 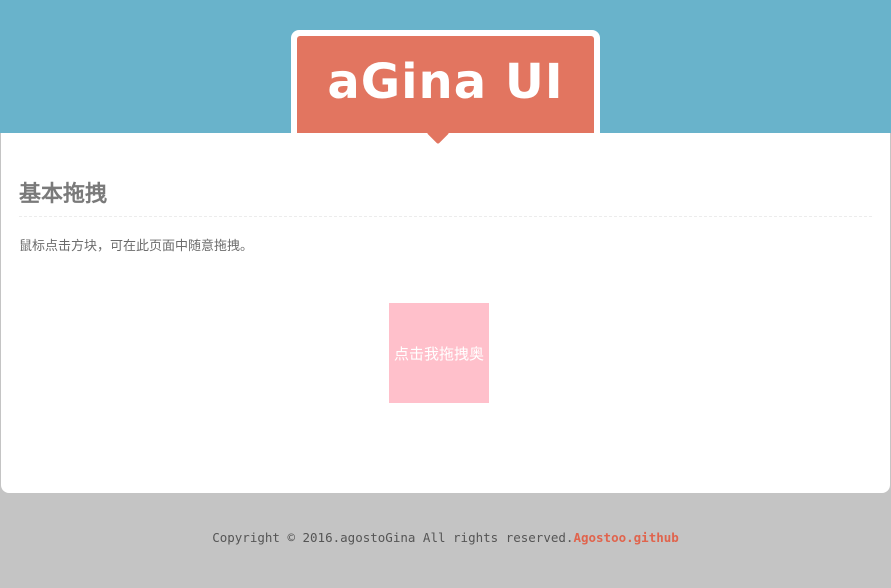 I want to click on description-text: 鼠标点击方块，可在此页面中随意拖拽。, so click(x=136, y=246).